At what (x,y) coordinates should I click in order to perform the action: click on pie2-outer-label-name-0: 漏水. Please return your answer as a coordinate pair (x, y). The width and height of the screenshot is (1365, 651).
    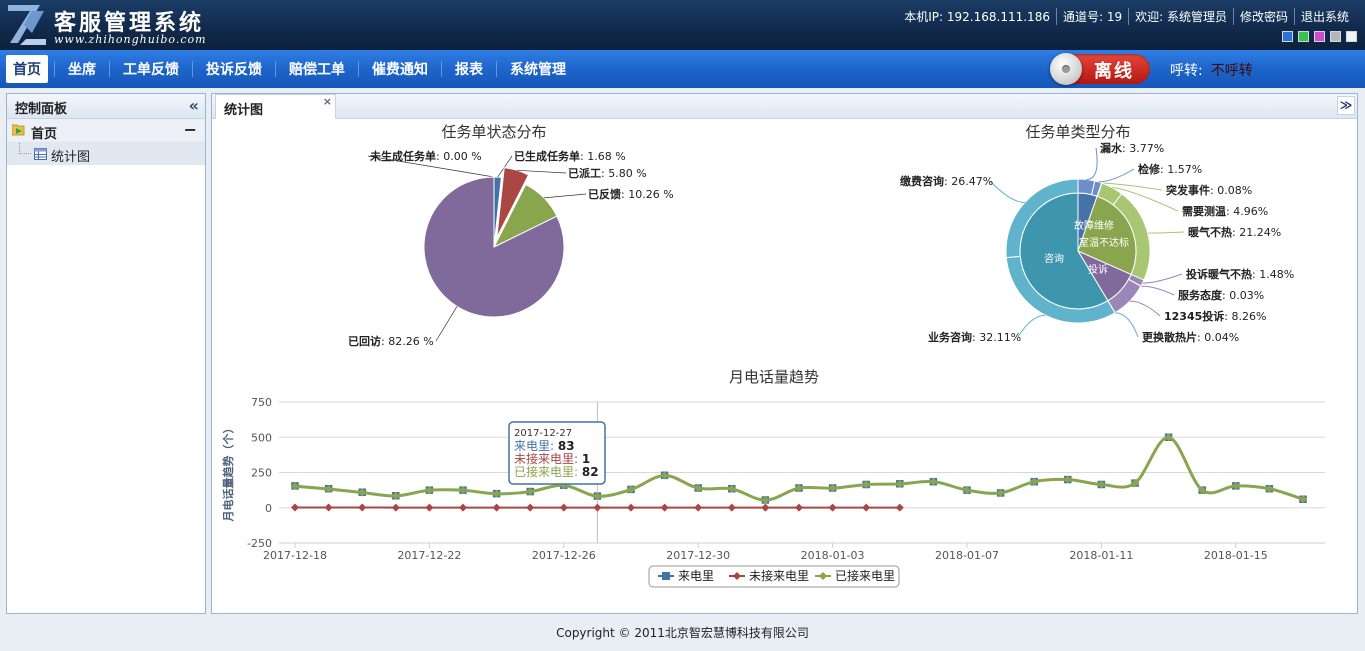
    Looking at the image, I should click on (1111, 148).